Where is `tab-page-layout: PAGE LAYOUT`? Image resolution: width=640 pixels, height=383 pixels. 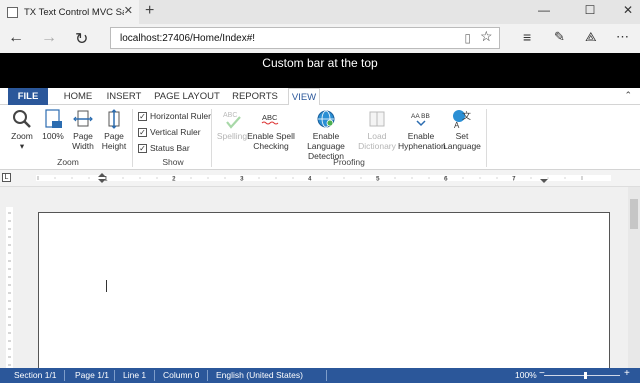
tab-page-layout: PAGE LAYOUT is located at coordinates (187, 96).